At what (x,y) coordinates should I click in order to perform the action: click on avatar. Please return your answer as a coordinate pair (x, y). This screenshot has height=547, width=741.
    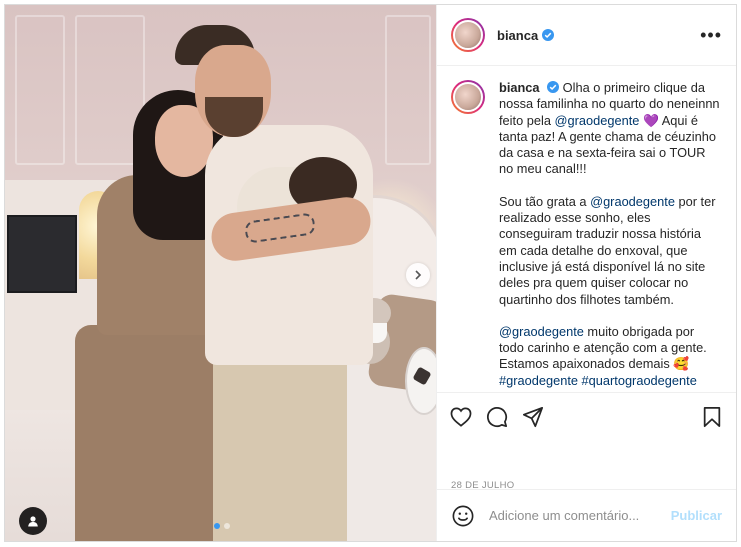
    Looking at the image, I should click on (468, 35).